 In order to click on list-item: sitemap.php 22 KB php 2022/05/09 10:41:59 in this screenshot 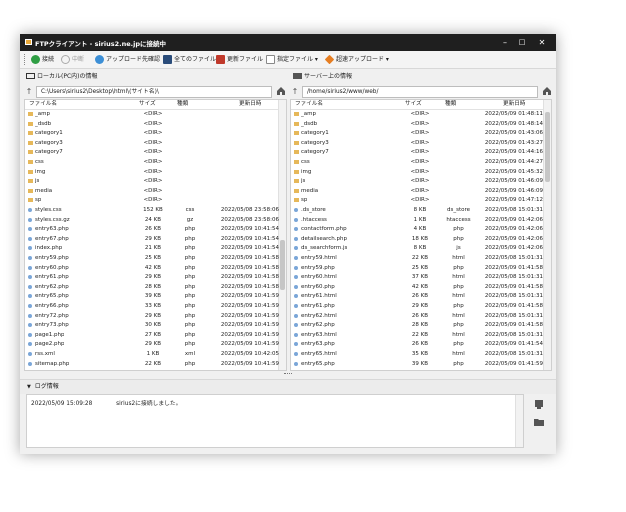, I will do `click(152, 364)`.